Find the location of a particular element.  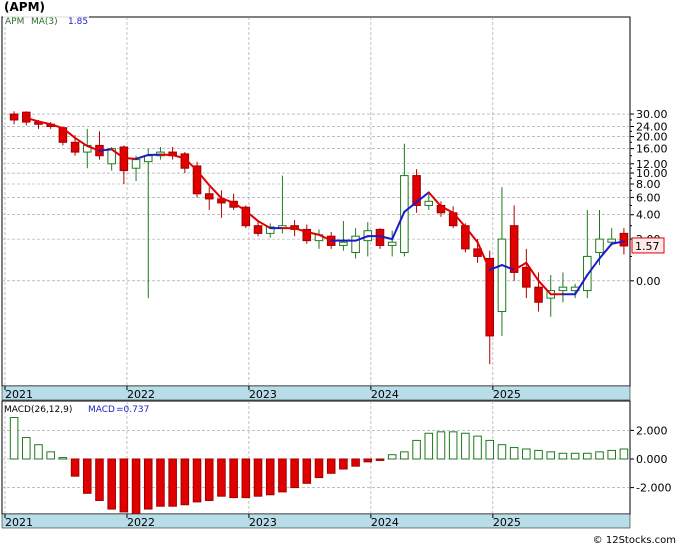

price-y-tick-label: 30.00 is located at coordinates (652, 114).